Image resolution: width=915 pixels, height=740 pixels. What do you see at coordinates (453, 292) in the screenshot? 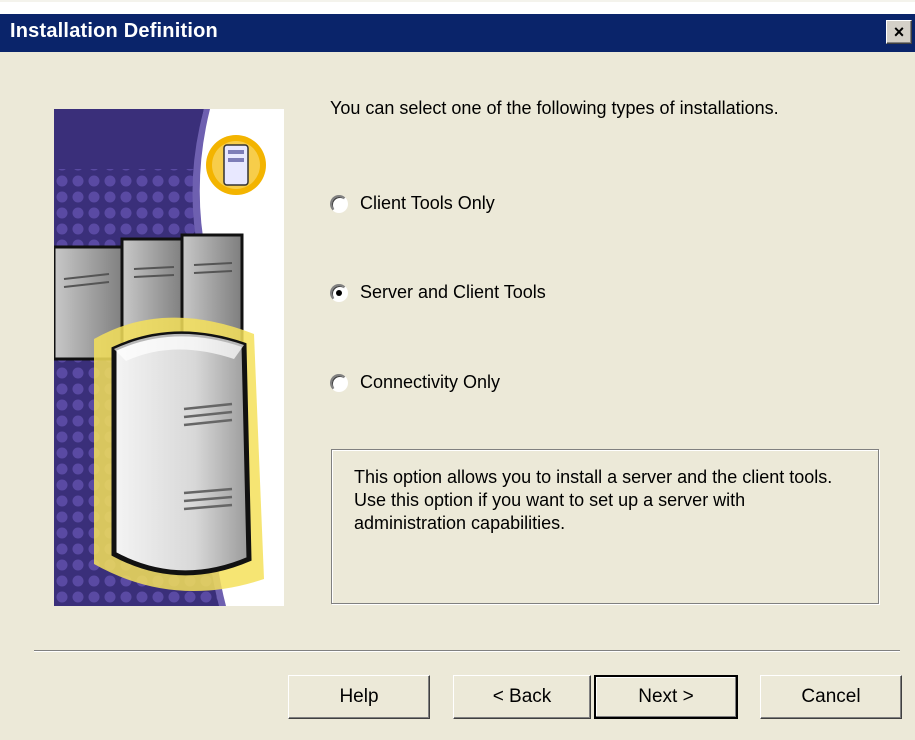
I see `option-label: Server and Client Tools` at bounding box center [453, 292].